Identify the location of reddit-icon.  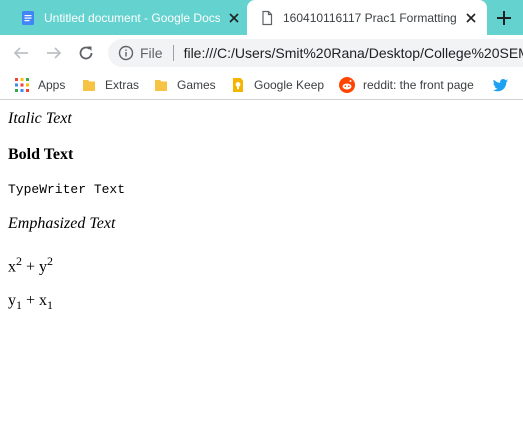
(347, 85).